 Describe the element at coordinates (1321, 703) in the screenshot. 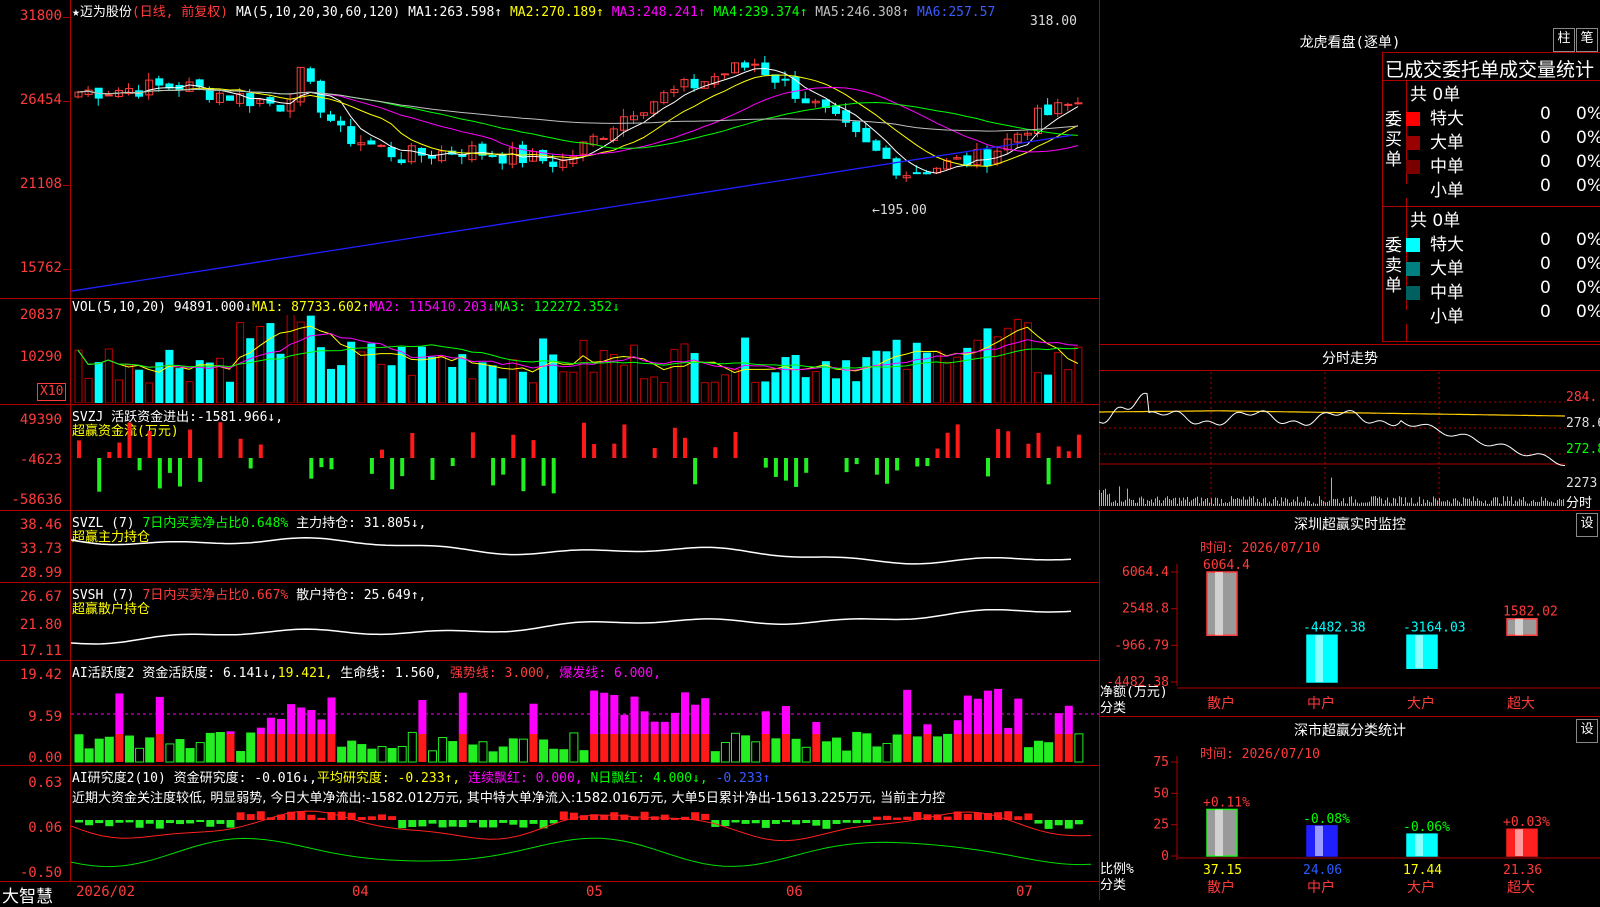

I see `category-label: 中户` at that location.